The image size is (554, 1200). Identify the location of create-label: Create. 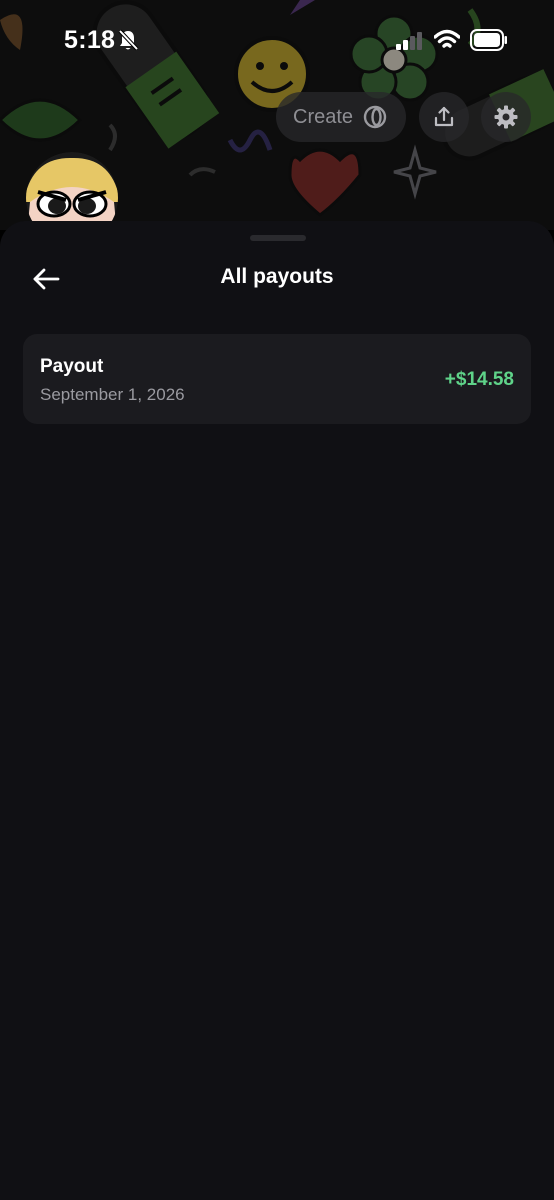
(323, 116).